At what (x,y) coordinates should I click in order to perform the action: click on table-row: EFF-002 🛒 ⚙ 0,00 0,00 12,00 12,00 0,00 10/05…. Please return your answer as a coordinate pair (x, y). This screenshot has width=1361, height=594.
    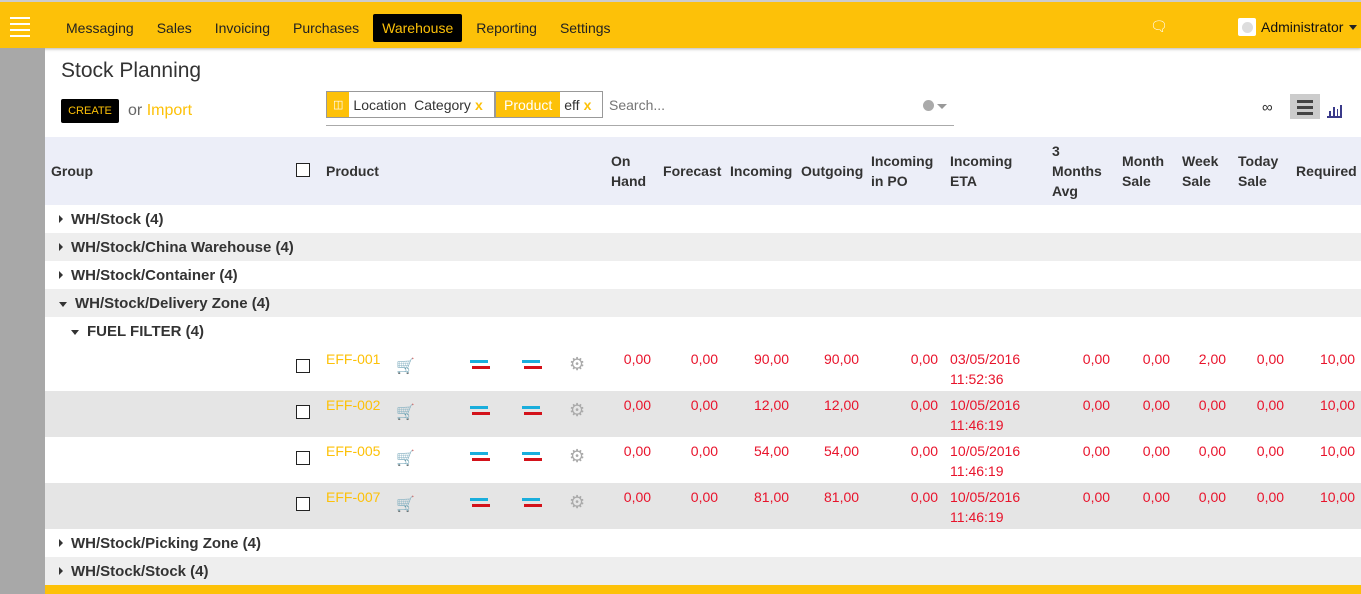
    Looking at the image, I should click on (703, 414).